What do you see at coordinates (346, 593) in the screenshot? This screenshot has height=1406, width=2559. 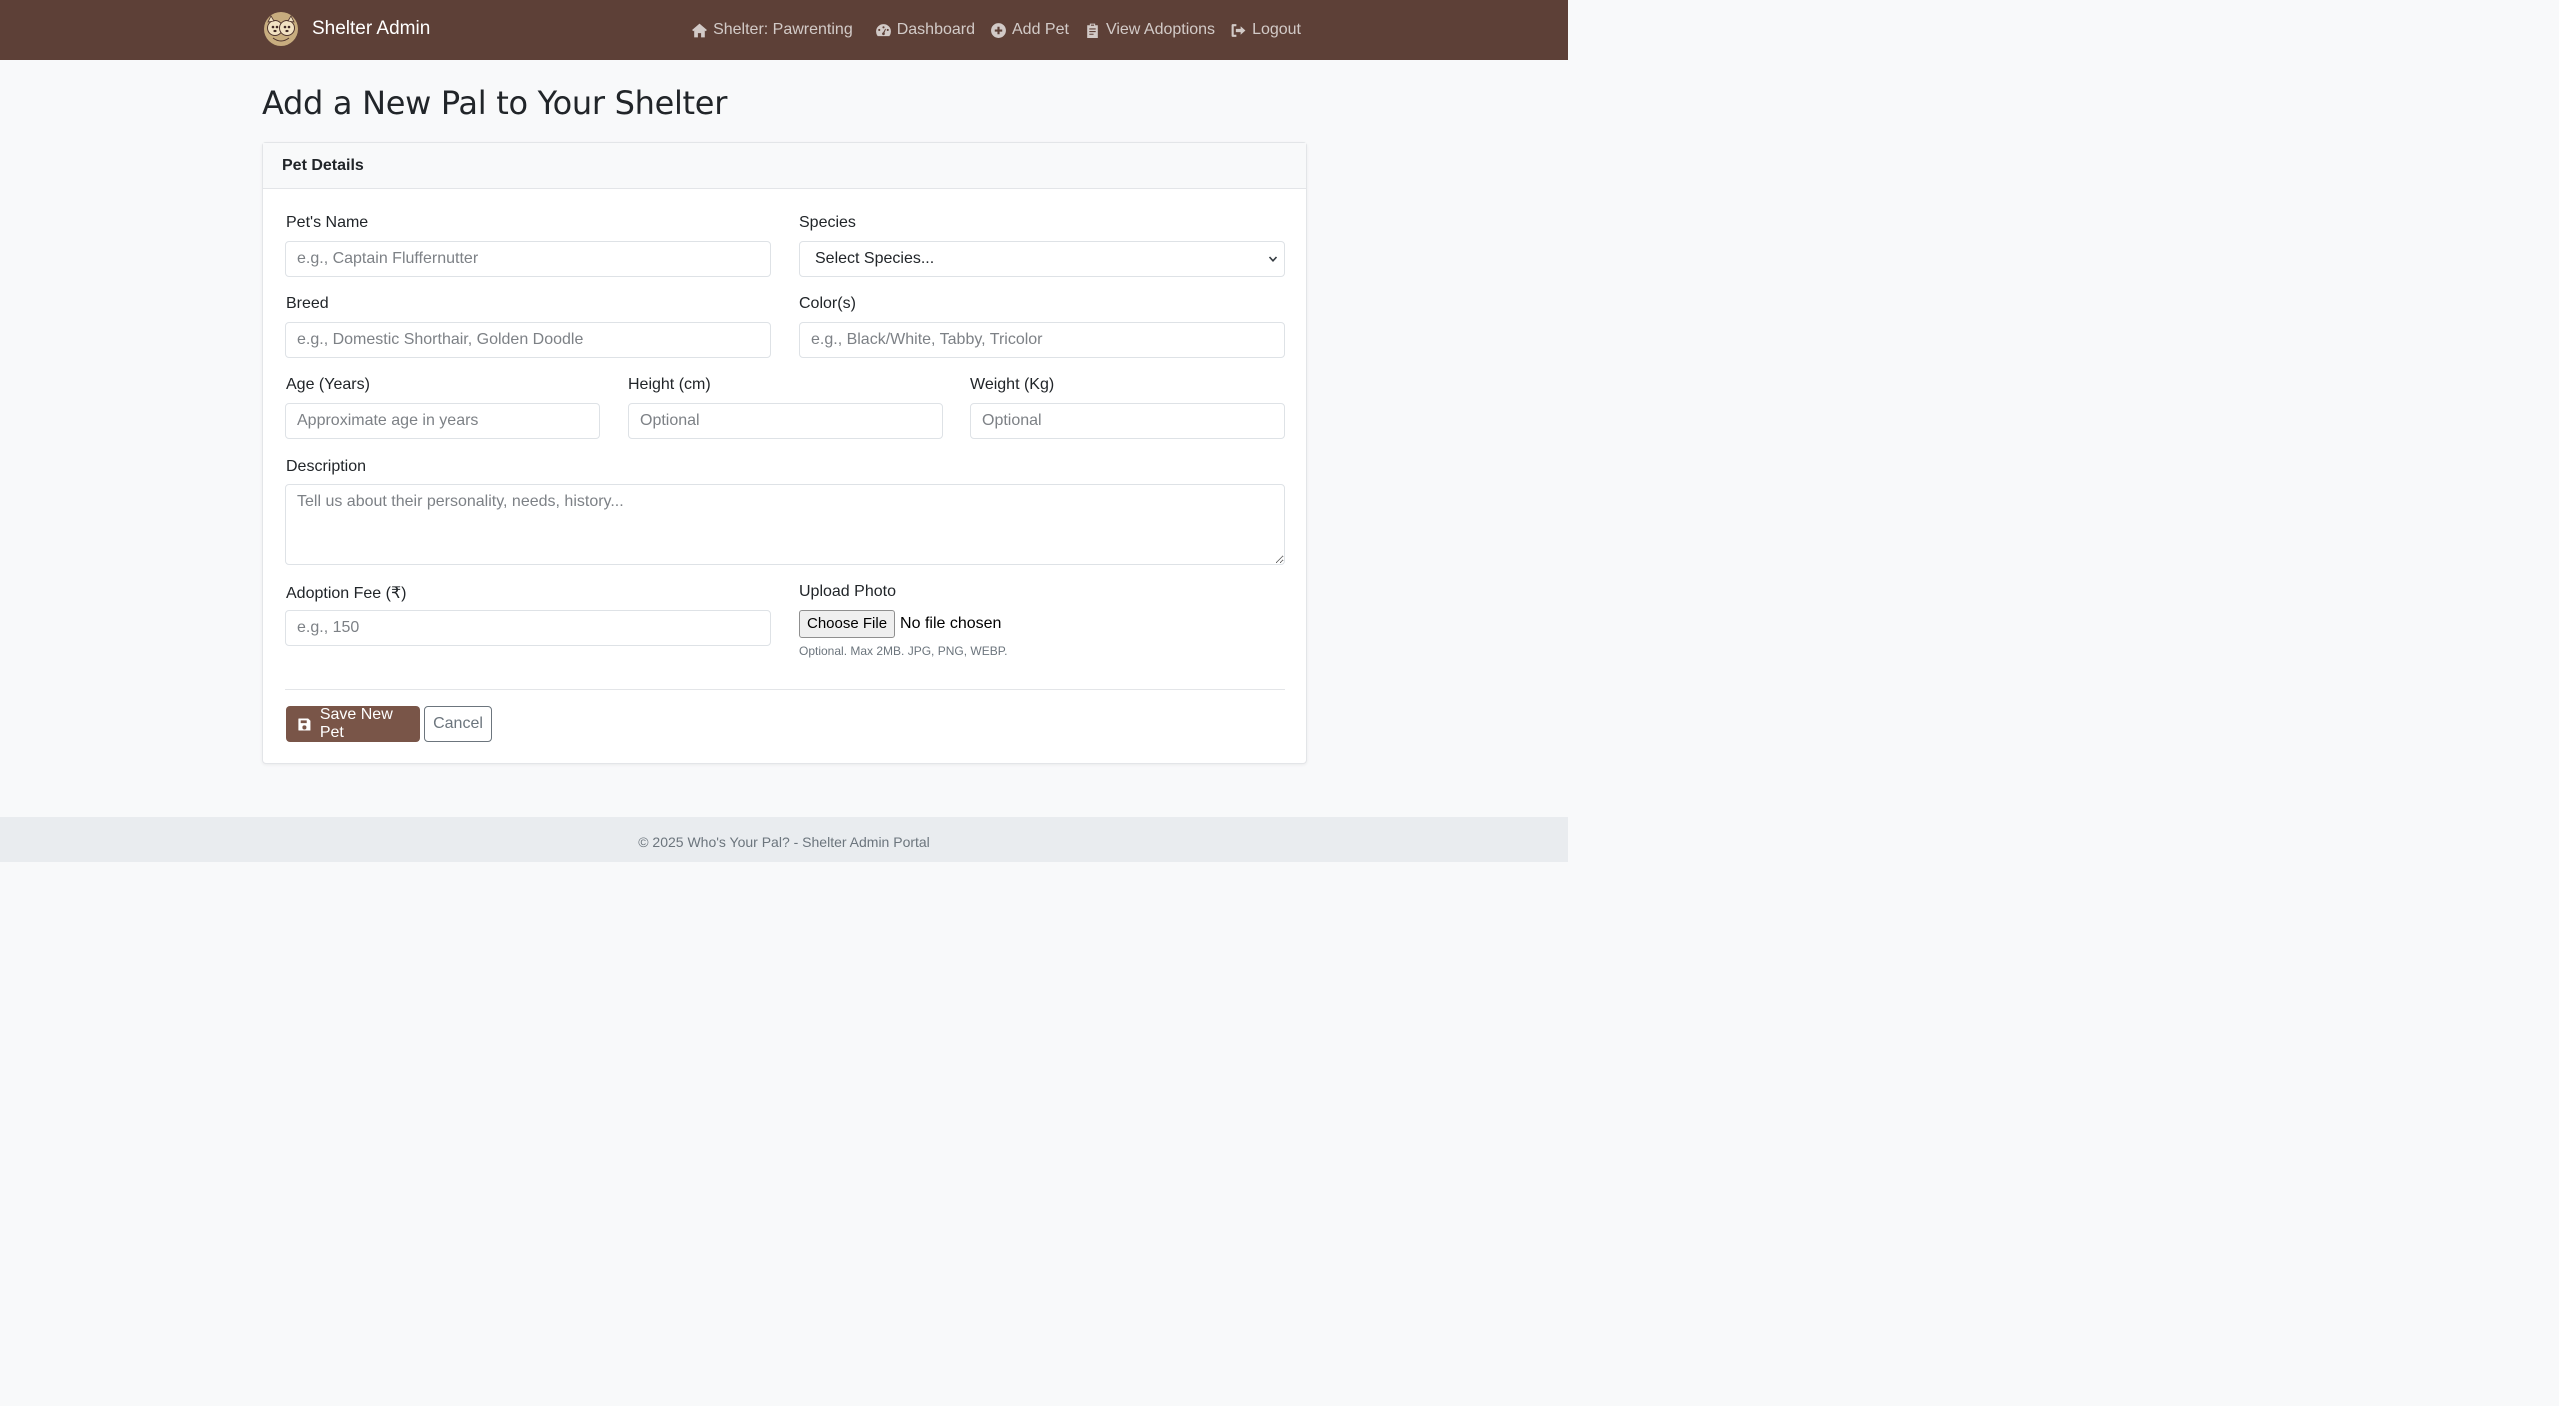 I see `adoption-fee-label: Adoption Fee (₹)` at bounding box center [346, 593].